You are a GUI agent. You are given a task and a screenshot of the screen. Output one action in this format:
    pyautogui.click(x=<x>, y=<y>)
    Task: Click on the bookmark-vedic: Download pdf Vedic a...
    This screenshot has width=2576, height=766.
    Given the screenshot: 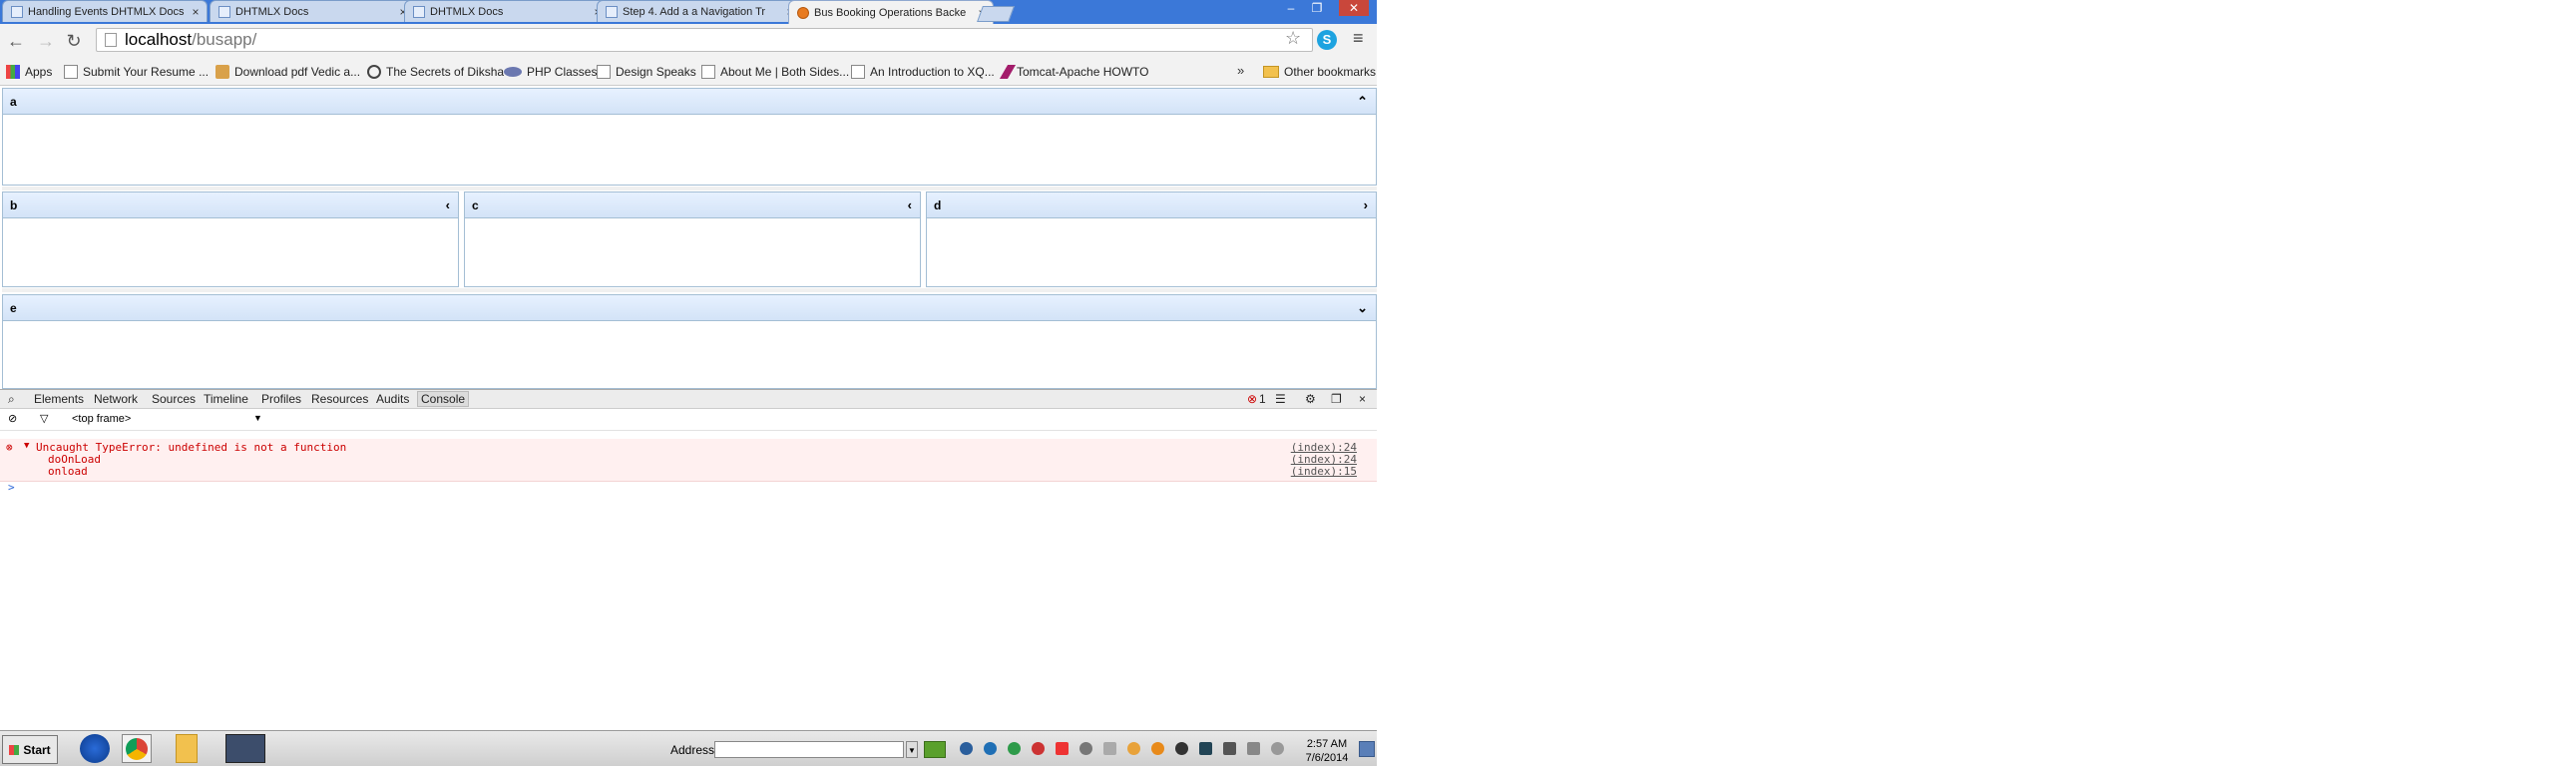 What is the action you would take?
    pyautogui.click(x=287, y=72)
    